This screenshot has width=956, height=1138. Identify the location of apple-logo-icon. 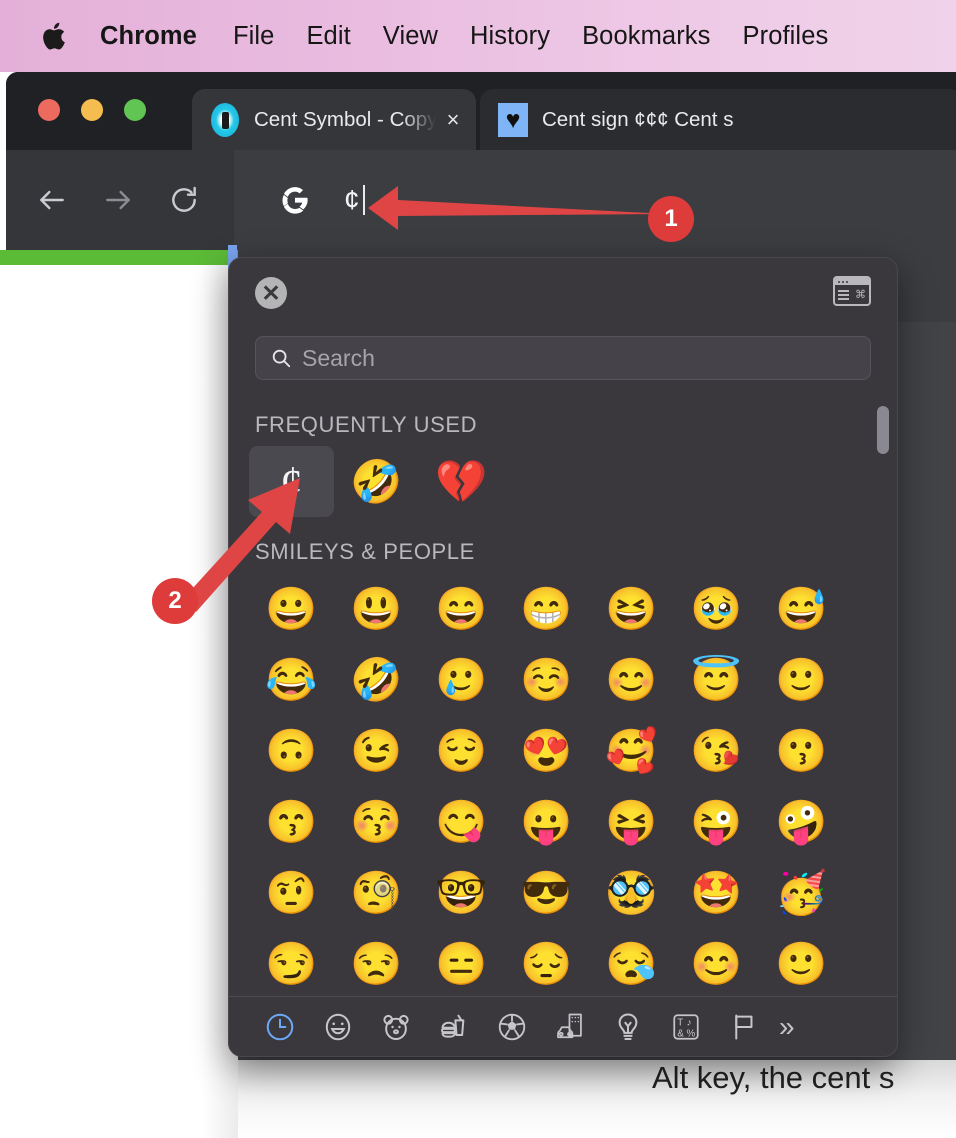
(53, 36).